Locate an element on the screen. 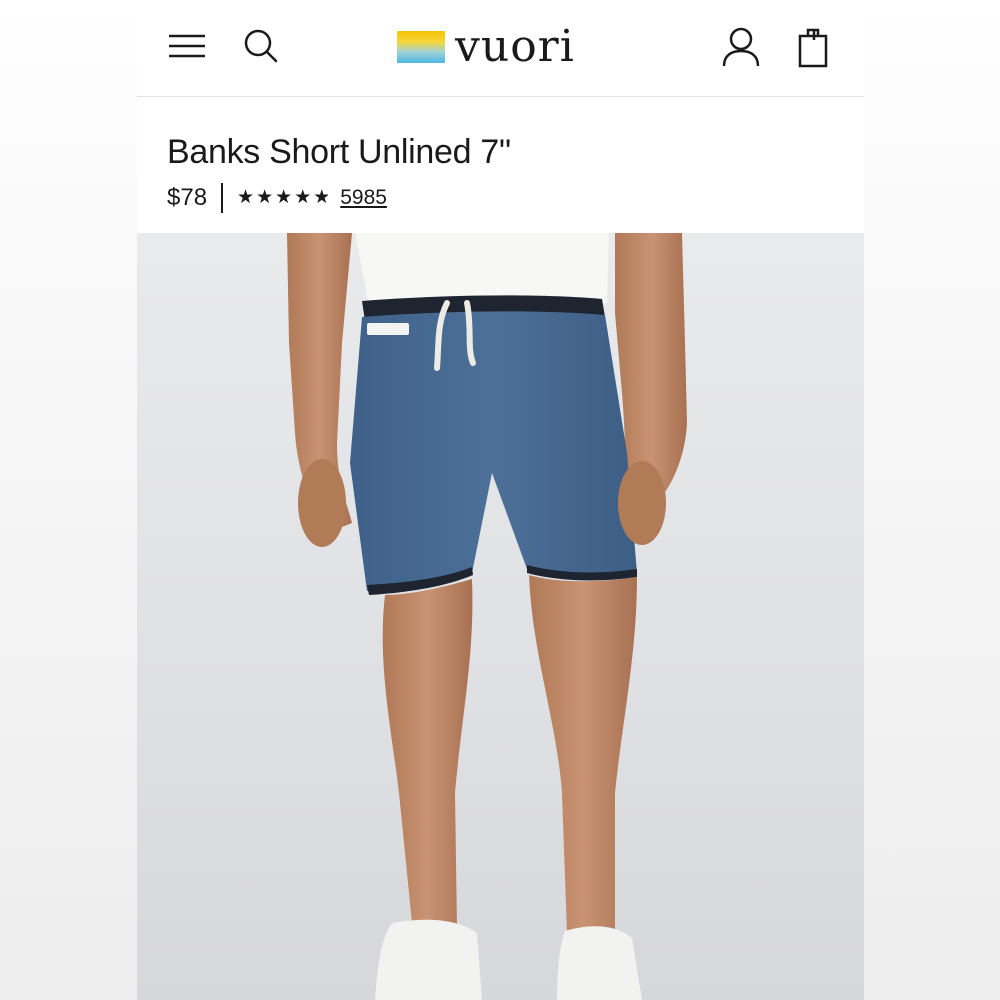  left-shoe is located at coordinates (428, 959).